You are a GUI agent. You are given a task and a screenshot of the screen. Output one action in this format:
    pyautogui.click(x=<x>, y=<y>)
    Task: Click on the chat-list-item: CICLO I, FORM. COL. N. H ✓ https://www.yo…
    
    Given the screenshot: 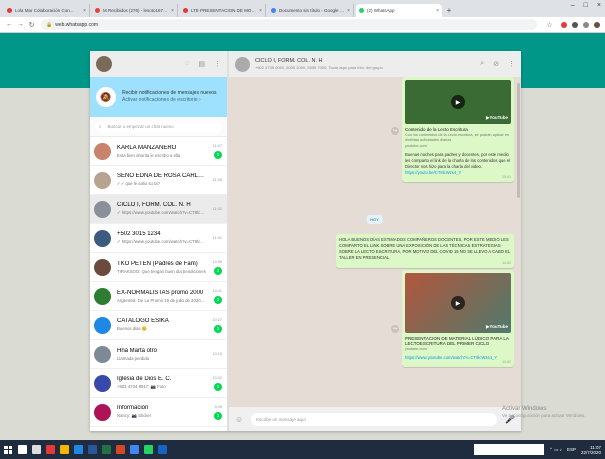 What is the action you would take?
    pyautogui.click(x=158, y=209)
    